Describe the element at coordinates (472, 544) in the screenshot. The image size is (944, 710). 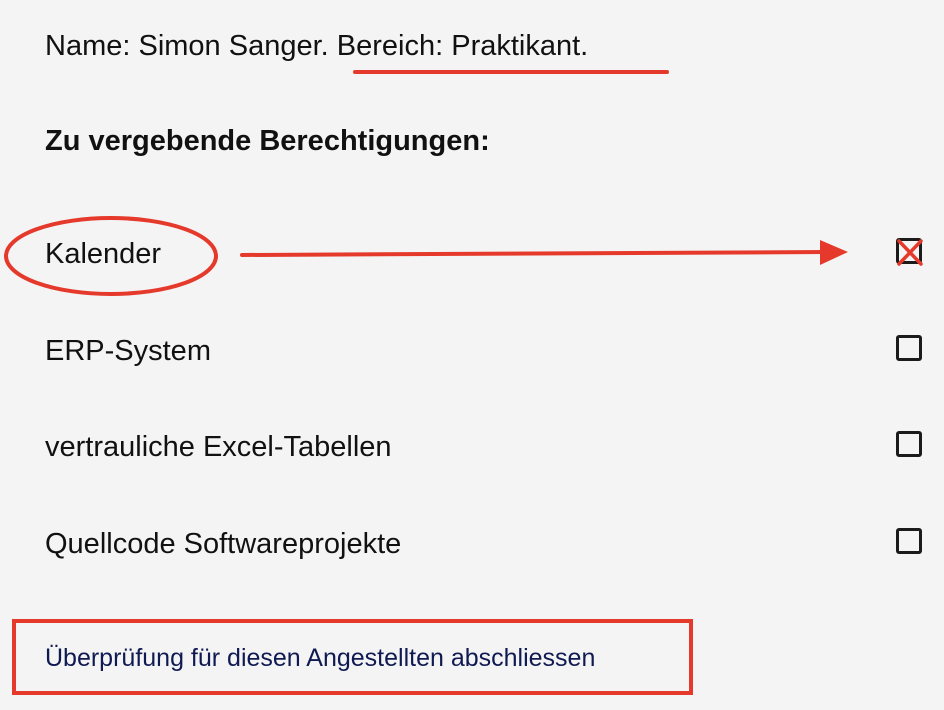
I see `permission-row-quellcode: Quellcode Softwareprojekte` at that location.